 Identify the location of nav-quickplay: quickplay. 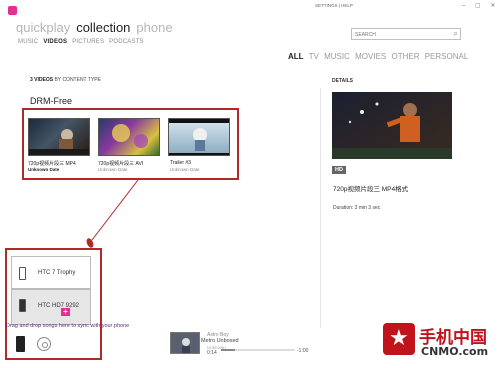
(43, 27).